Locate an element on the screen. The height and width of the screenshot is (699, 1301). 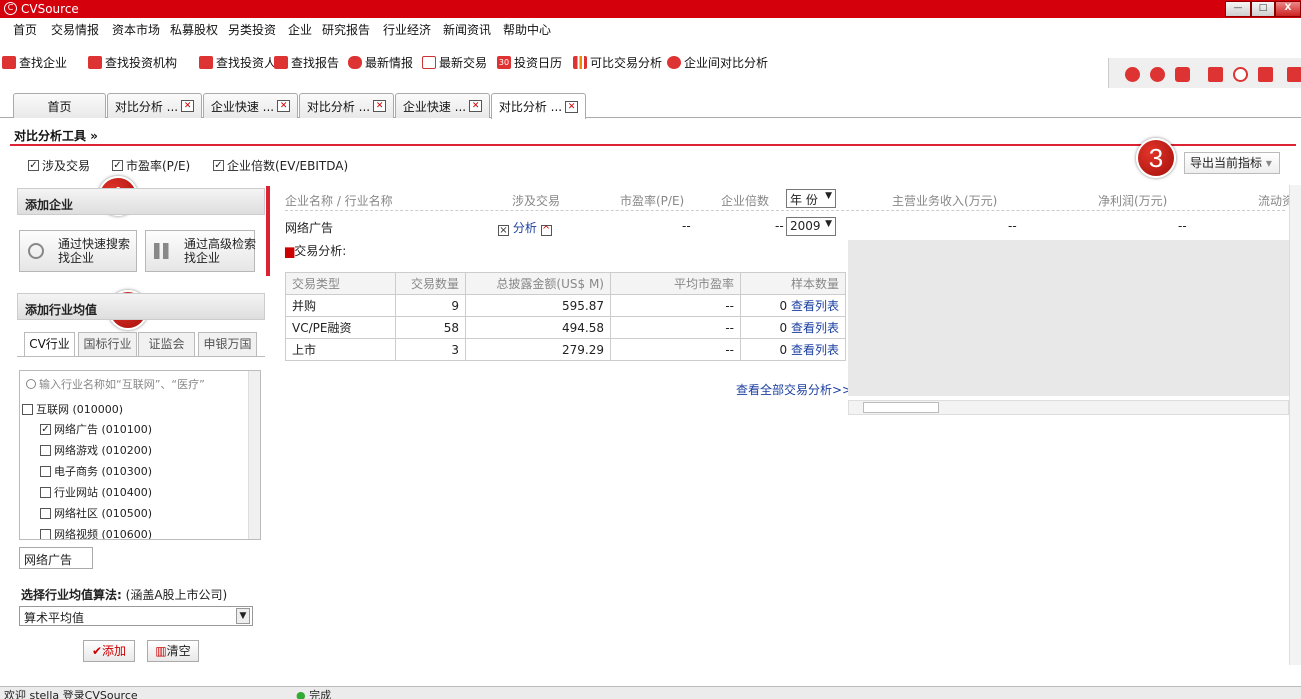
print-icon is located at coordinates (1265, 74).